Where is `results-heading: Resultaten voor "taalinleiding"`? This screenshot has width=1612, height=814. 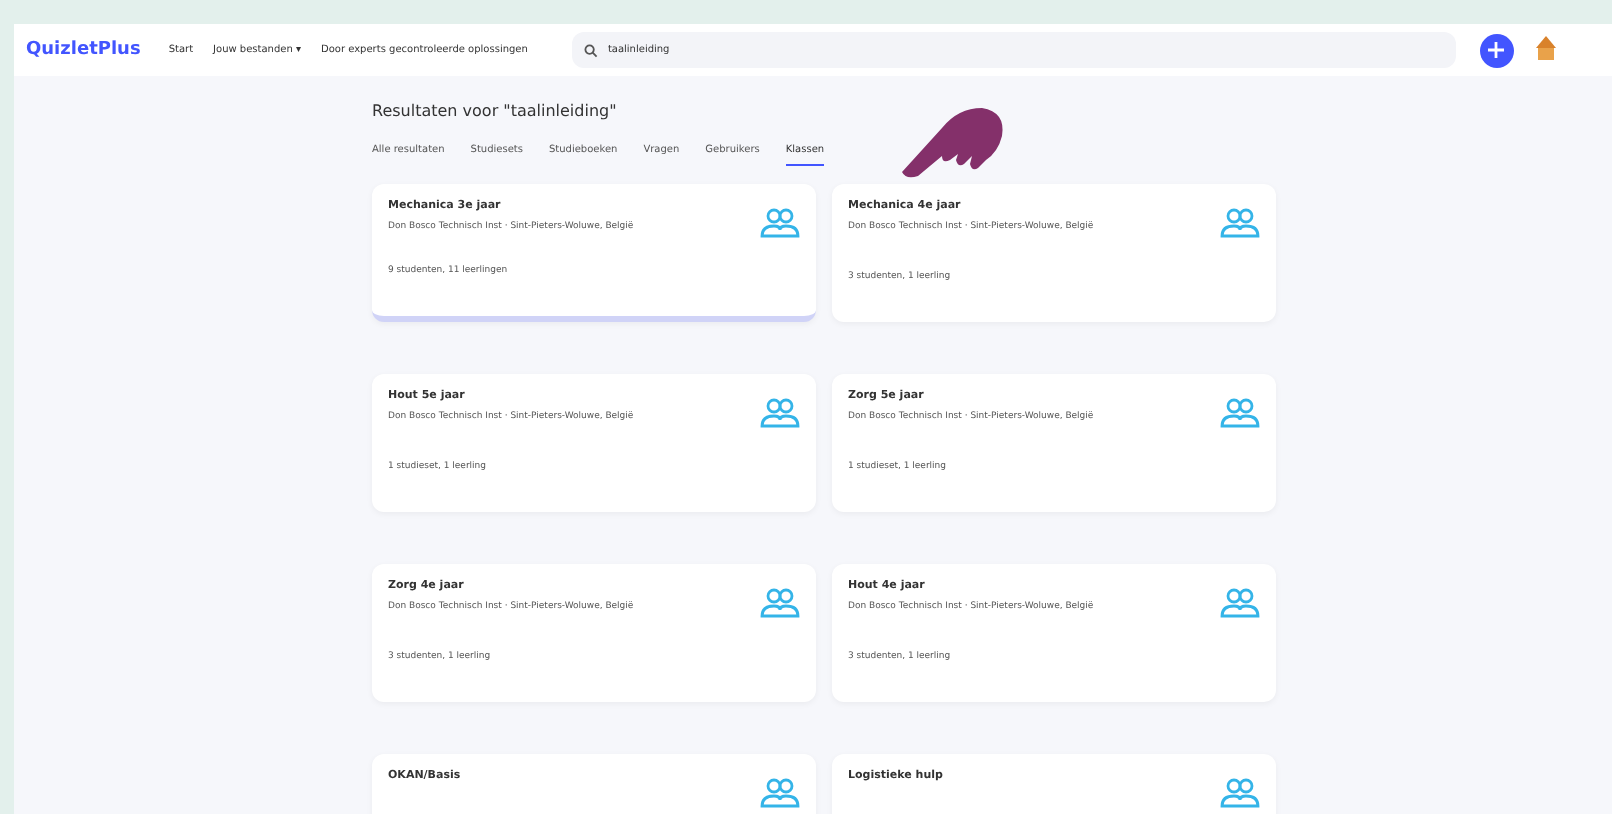 results-heading: Resultaten voor "taalinleiding" is located at coordinates (495, 111).